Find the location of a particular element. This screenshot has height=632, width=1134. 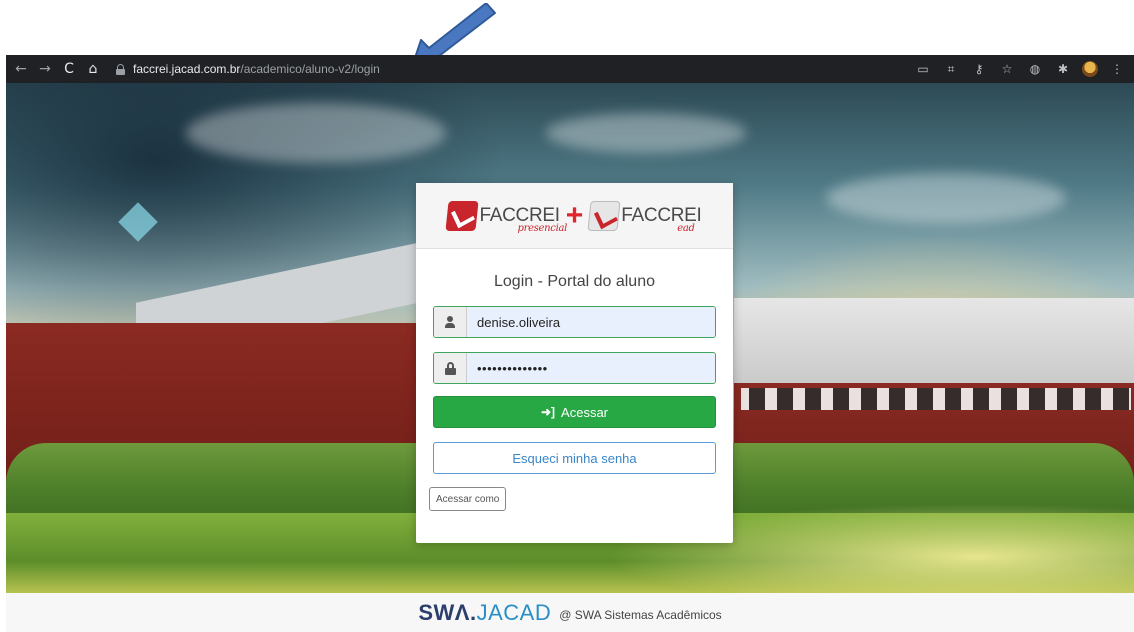

faccrei-presencial-logo: FACCREI presencial is located at coordinates (506, 217).